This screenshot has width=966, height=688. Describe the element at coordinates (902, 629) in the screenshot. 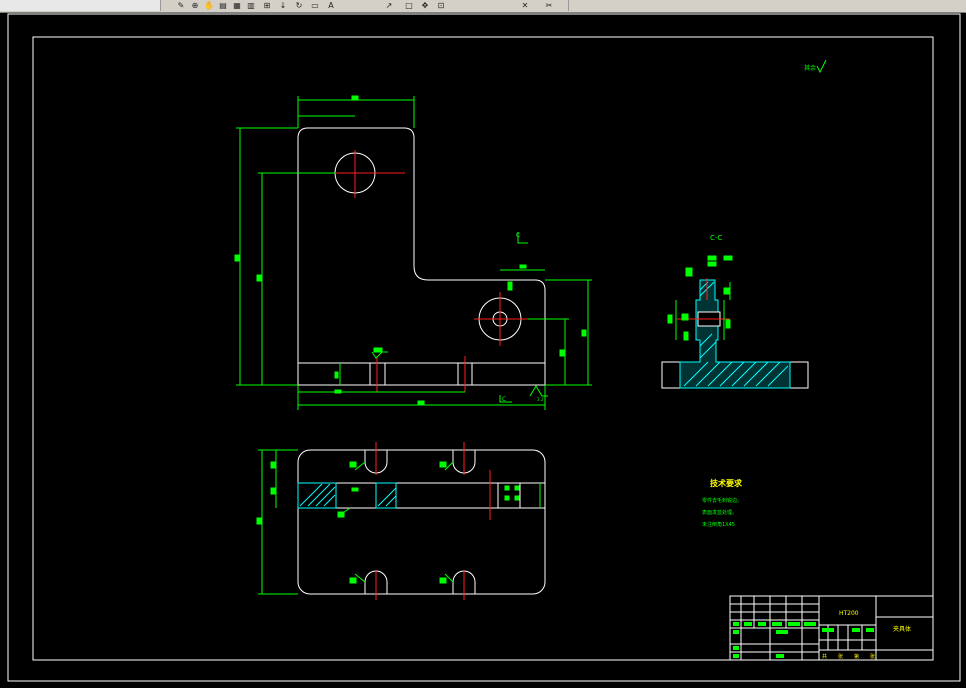

I see `title-block-drawing-name: 夹具体` at that location.